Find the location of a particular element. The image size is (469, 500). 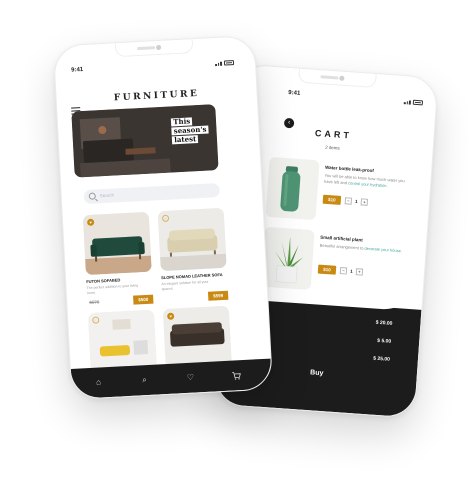

brand-title: FURNITURE is located at coordinates (156, 96).